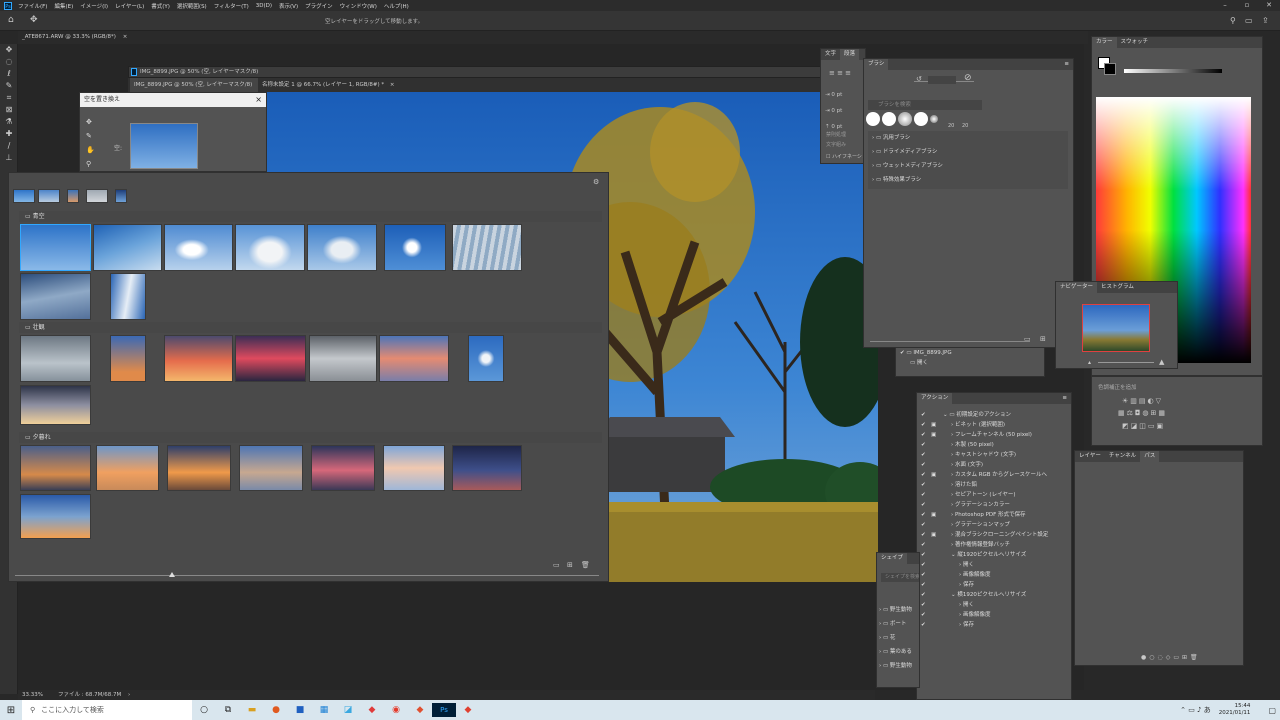  Describe the element at coordinates (570, 565) in the screenshot. I see `new-preset-icon: ⊞` at that location.